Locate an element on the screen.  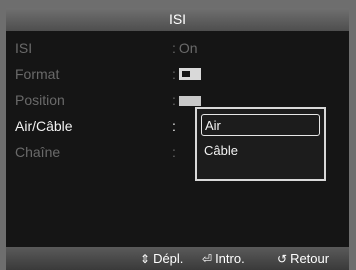
menu-row-label: Position is located at coordinates (40, 100).